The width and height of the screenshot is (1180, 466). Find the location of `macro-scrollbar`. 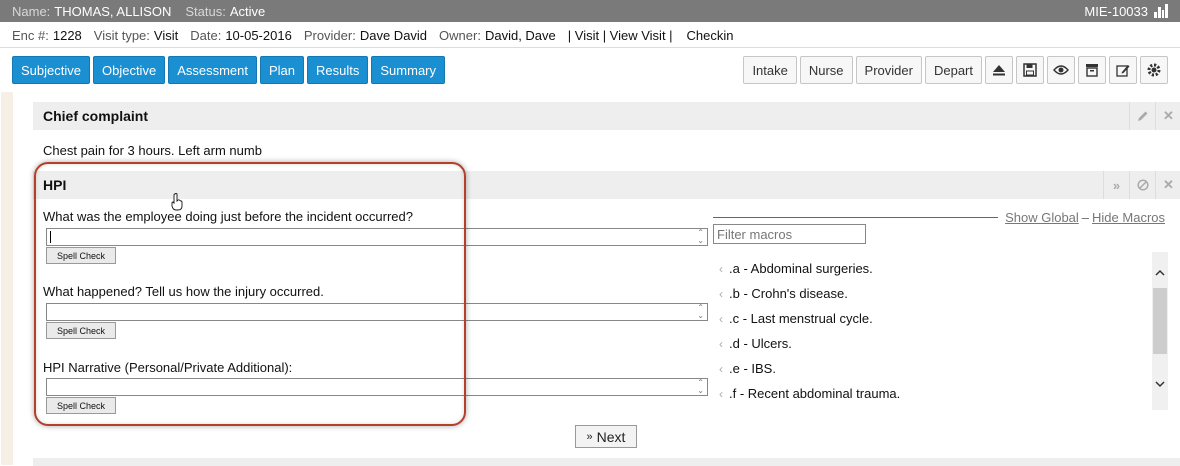

macro-scrollbar is located at coordinates (1160, 331).